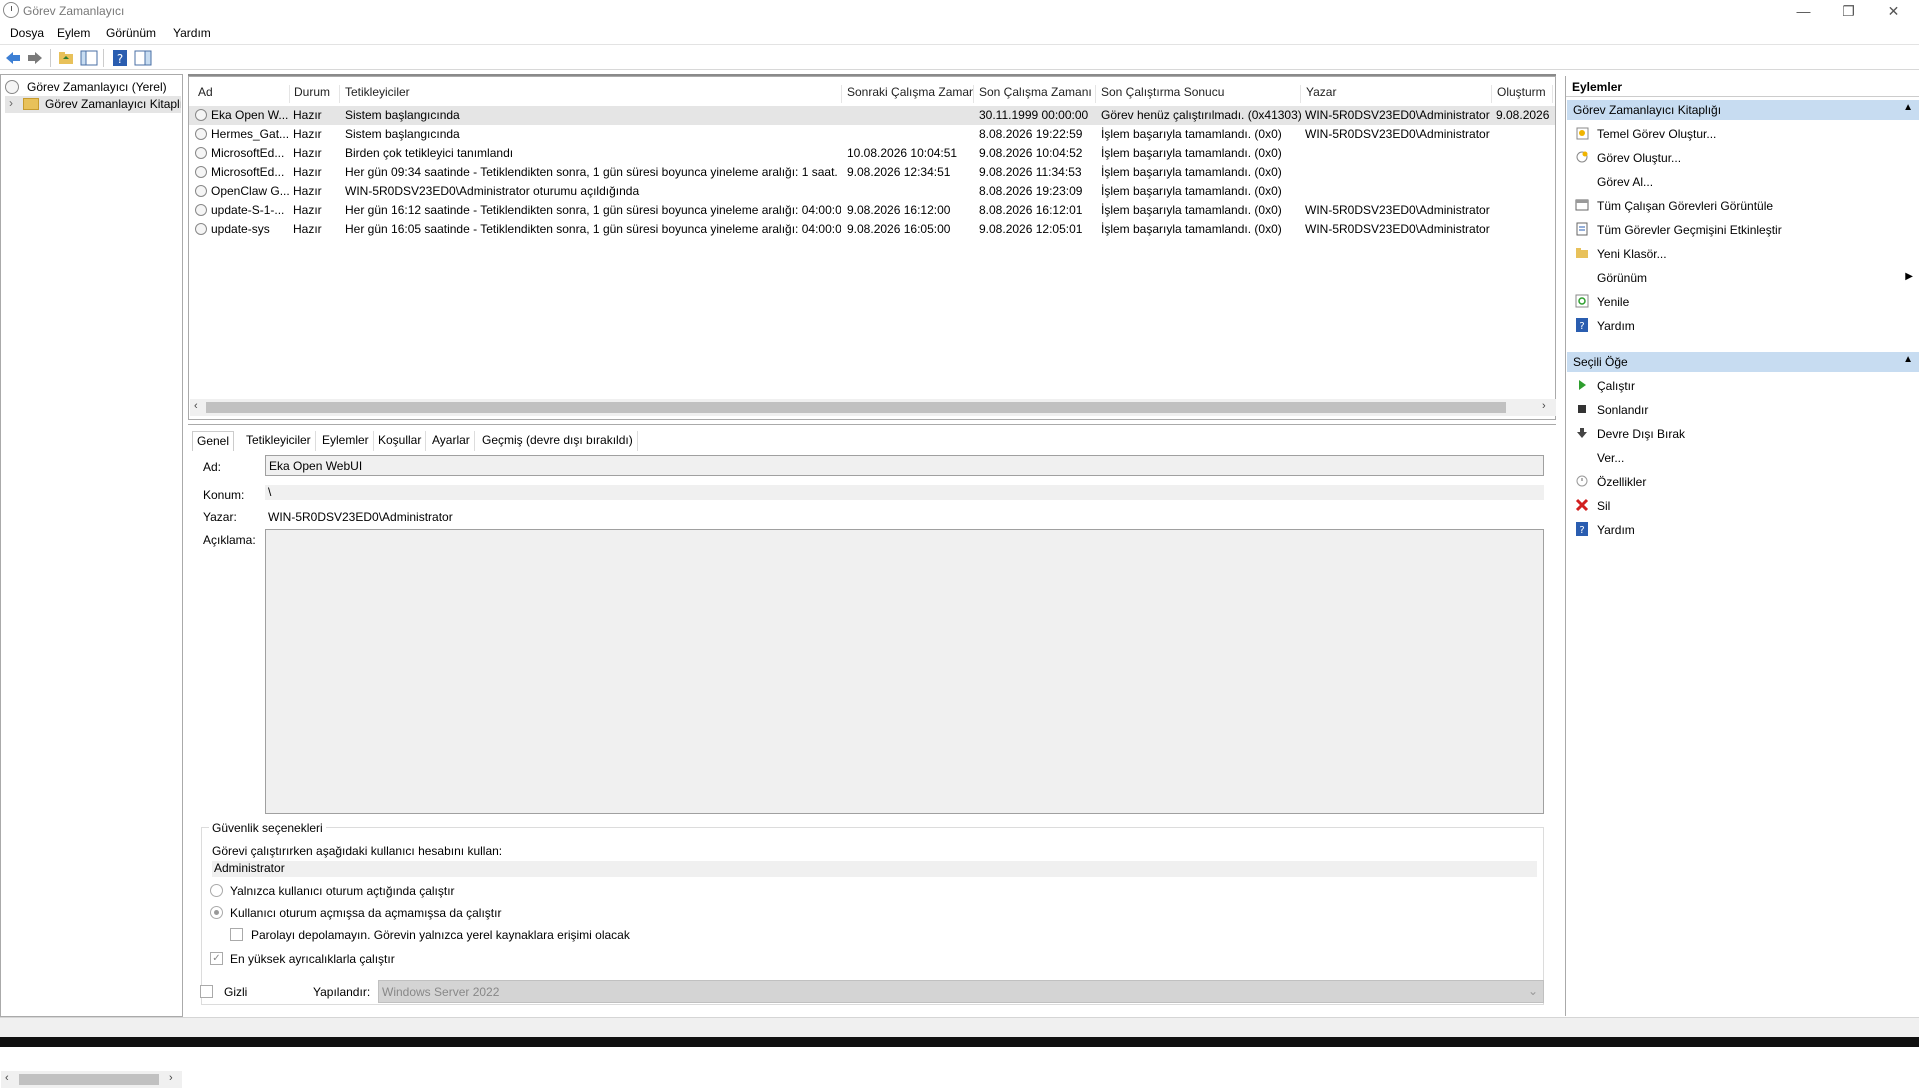 Image resolution: width=1919 pixels, height=1088 pixels. Describe the element at coordinates (216, 912) in the screenshot. I see `radio-whether-logged-on` at that location.